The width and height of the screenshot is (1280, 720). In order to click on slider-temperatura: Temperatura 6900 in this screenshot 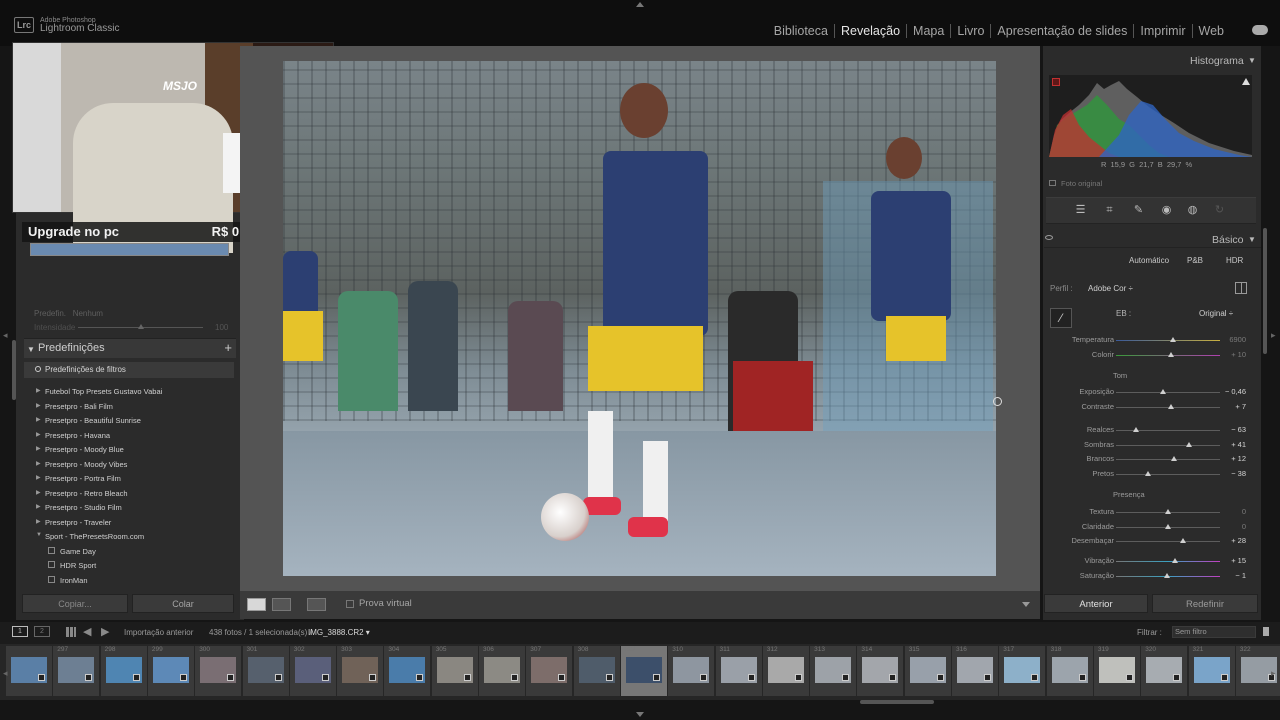, I will do `click(1151, 340)`.